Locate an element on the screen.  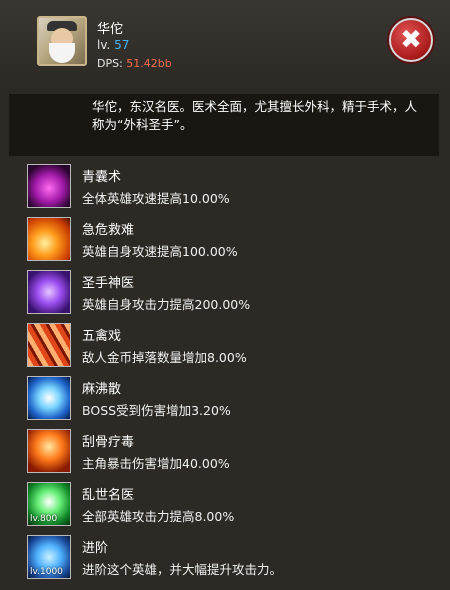
skill-item: lv.1000 进阶 进阶这个英雄，并大幅提升攻击力。 is located at coordinates (237, 561).